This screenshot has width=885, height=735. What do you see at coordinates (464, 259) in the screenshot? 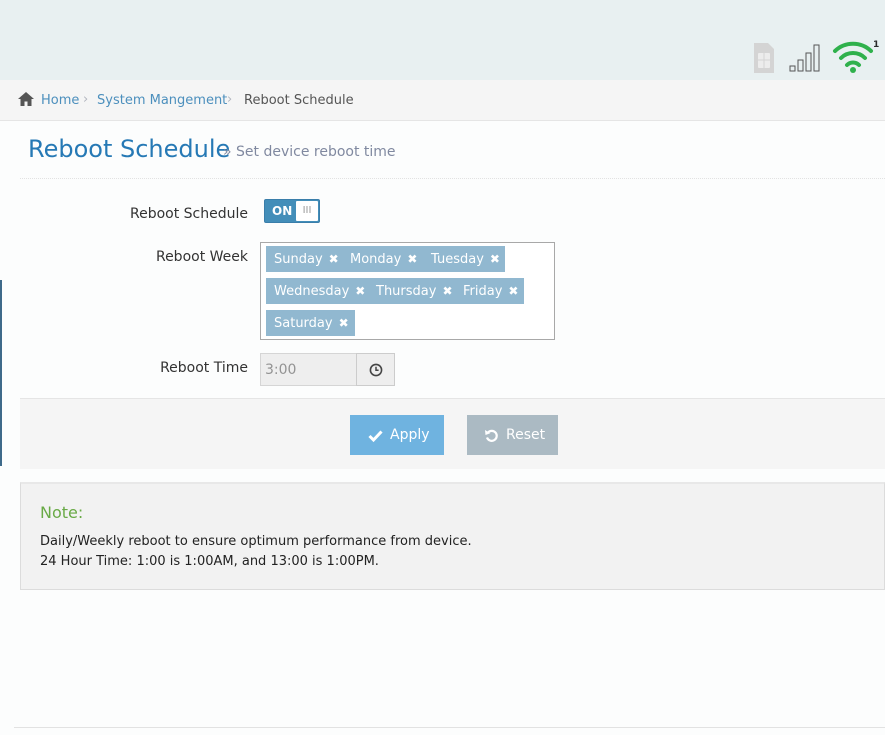
I see `day-tag-tuesday: Tuesday ✖` at bounding box center [464, 259].